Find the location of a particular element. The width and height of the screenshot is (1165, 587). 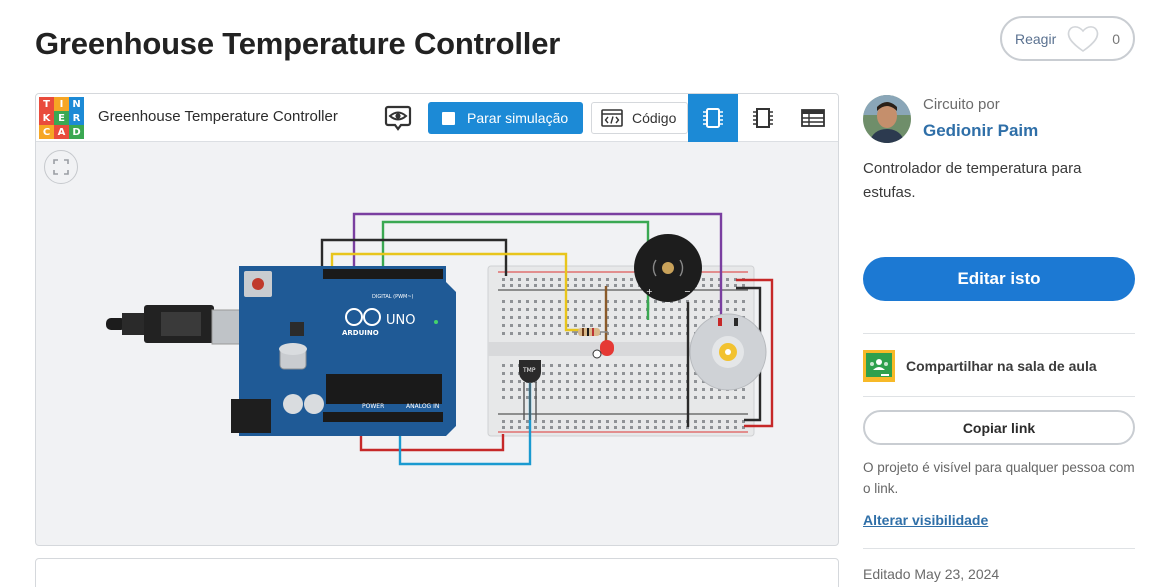

avatar-image is located at coordinates (887, 119).